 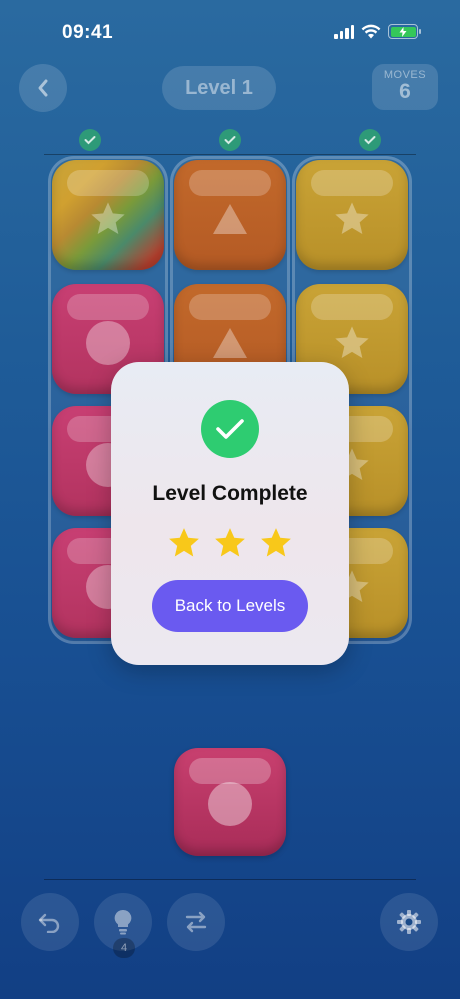 I want to click on status-icons, so click(x=377, y=31).